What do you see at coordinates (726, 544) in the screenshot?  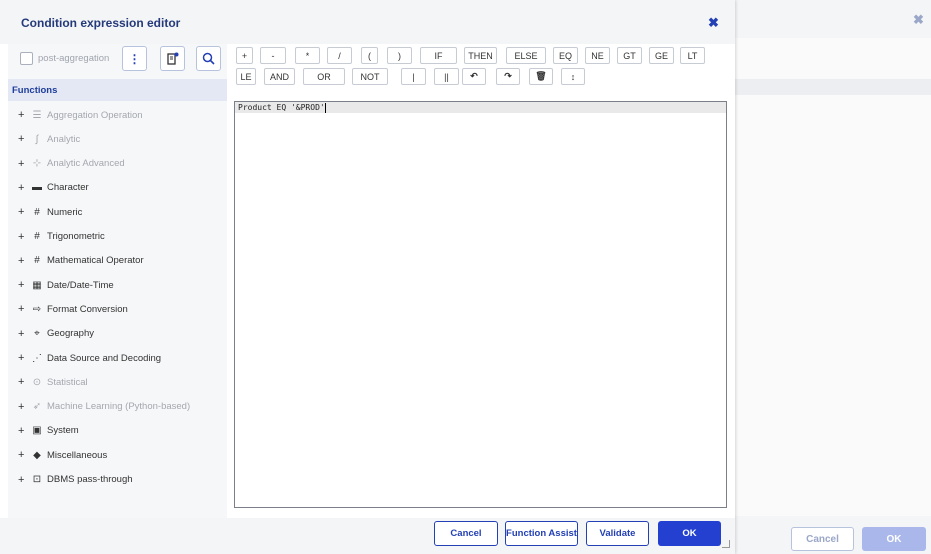 I see `resize-grip` at bounding box center [726, 544].